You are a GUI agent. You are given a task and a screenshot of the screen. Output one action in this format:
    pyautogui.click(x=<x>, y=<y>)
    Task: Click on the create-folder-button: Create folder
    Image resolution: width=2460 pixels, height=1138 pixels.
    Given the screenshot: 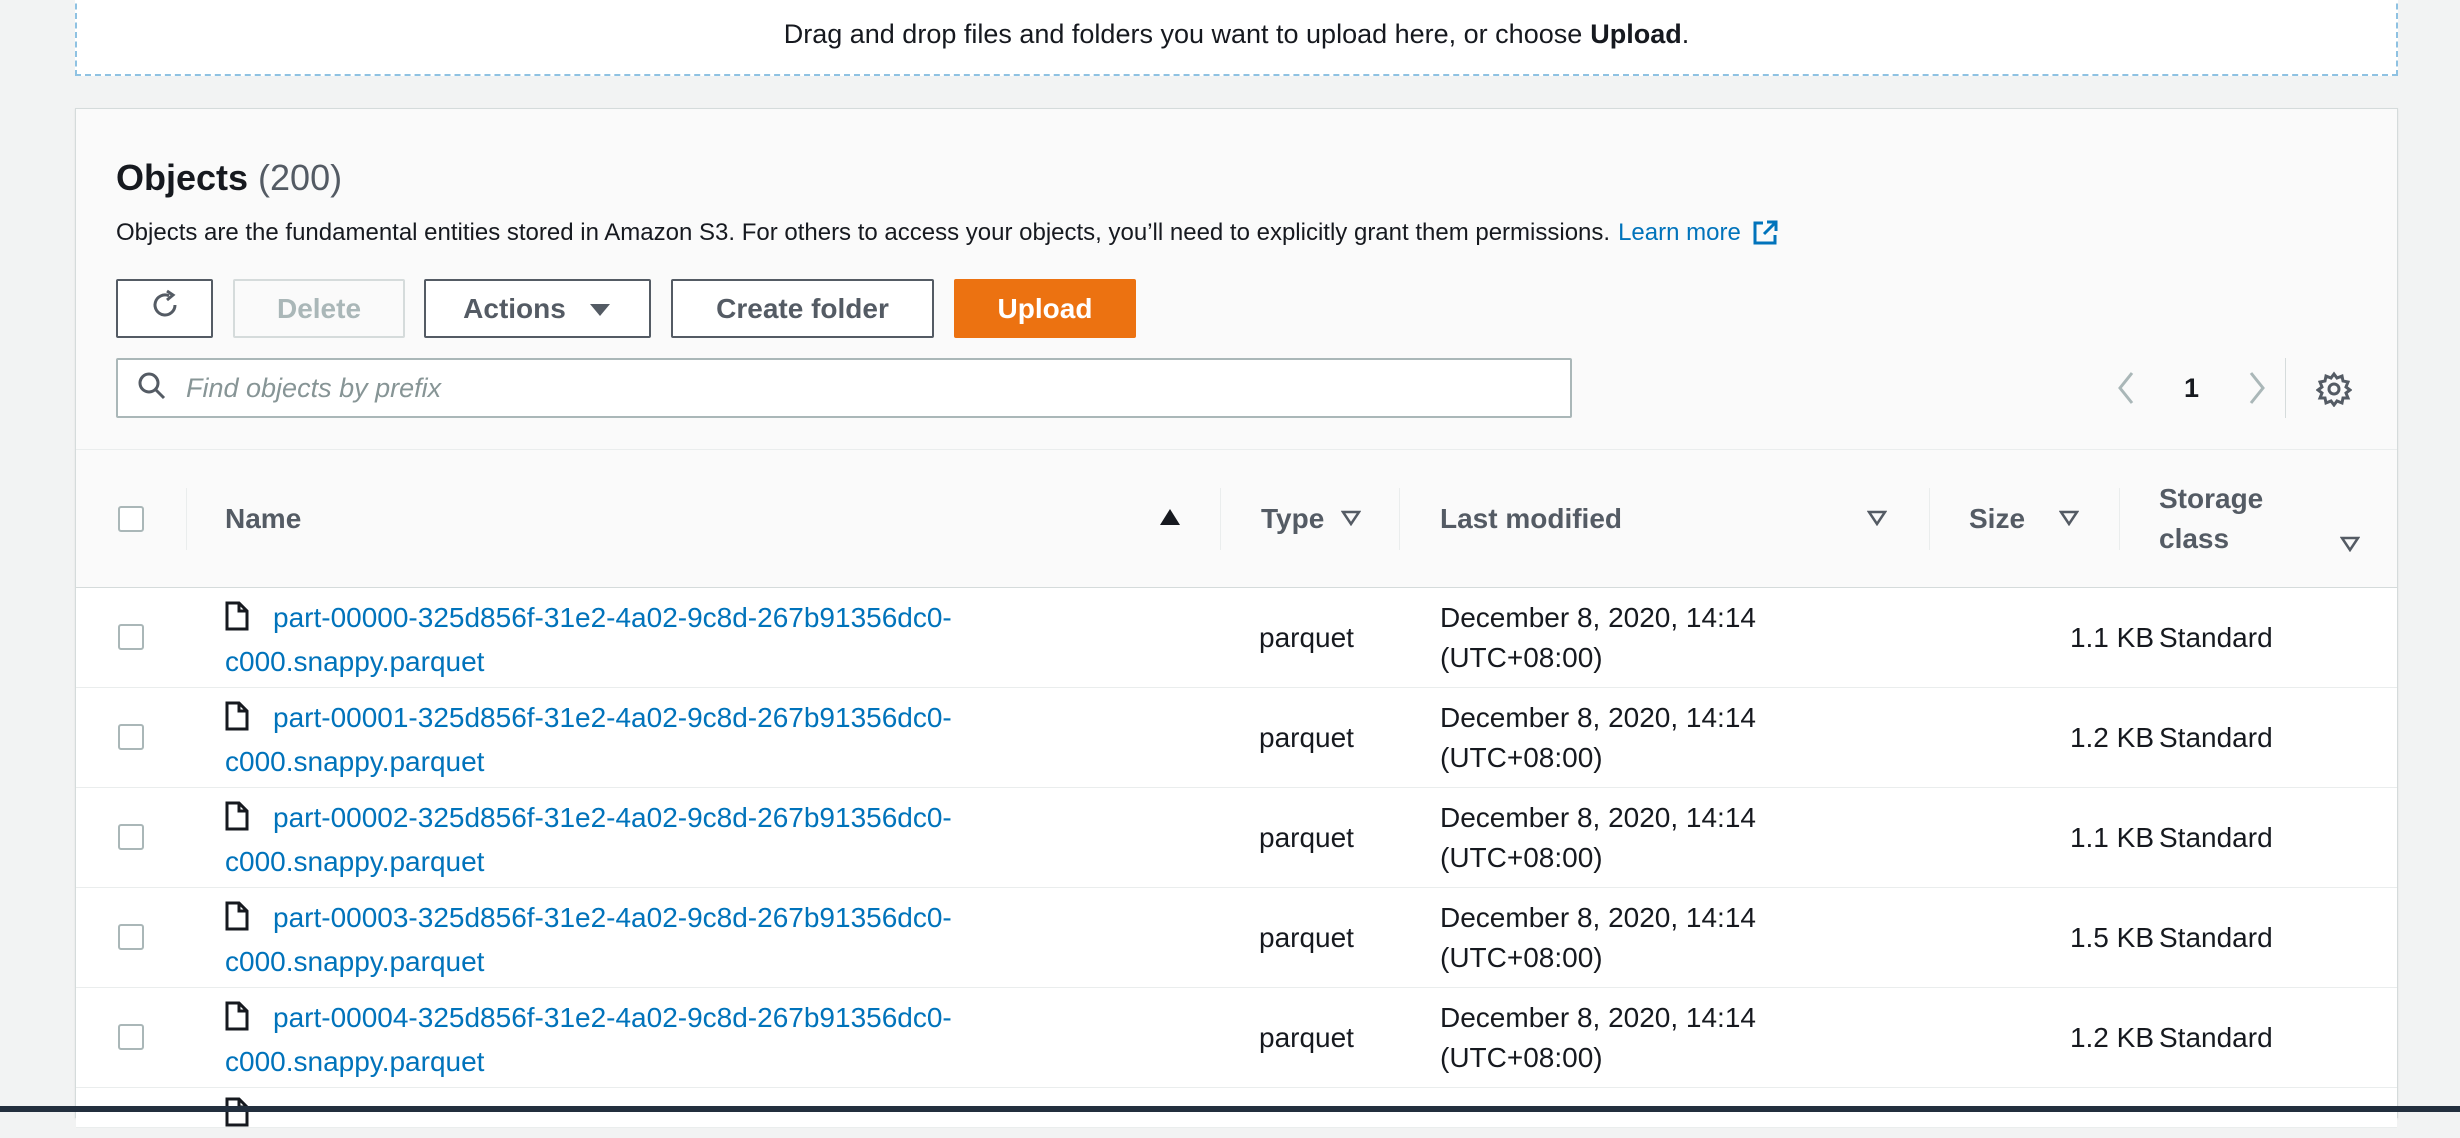 What is the action you would take?
    pyautogui.click(x=802, y=308)
    